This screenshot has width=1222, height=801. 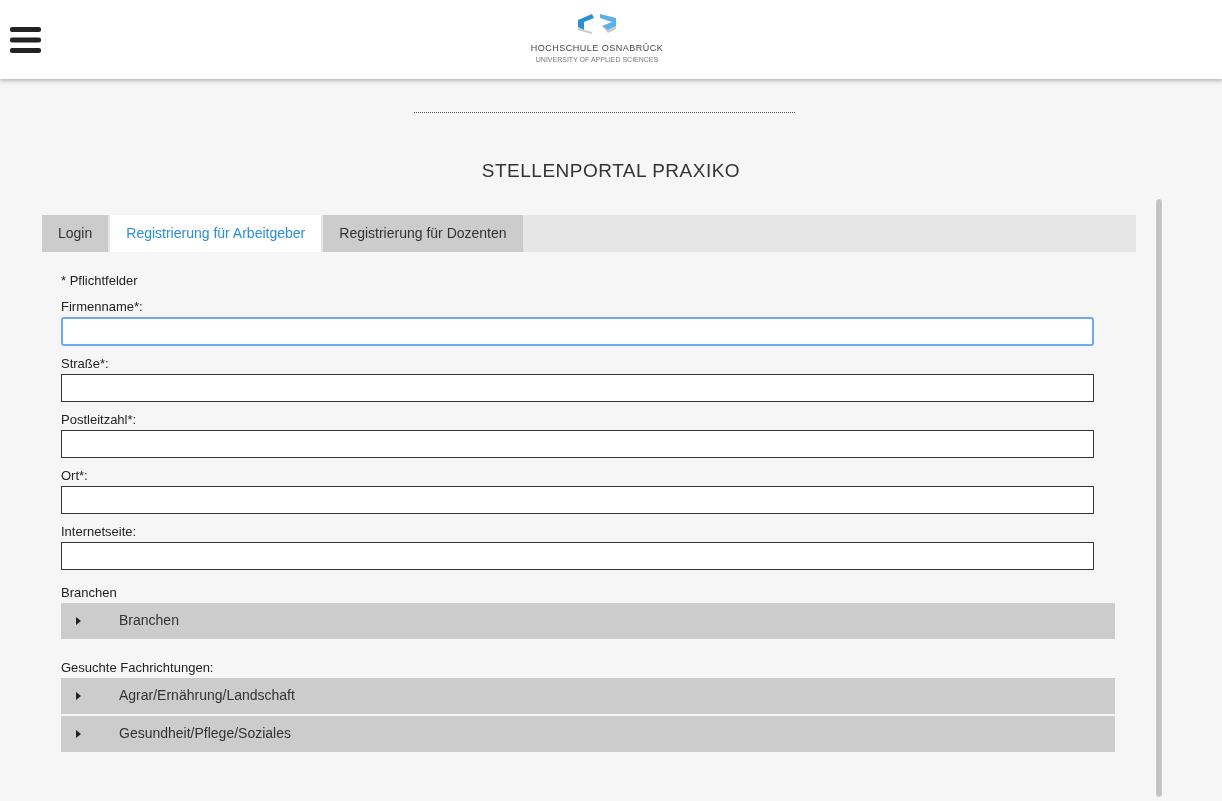 I want to click on field-label: Firmenname*:, so click(x=102, y=306).